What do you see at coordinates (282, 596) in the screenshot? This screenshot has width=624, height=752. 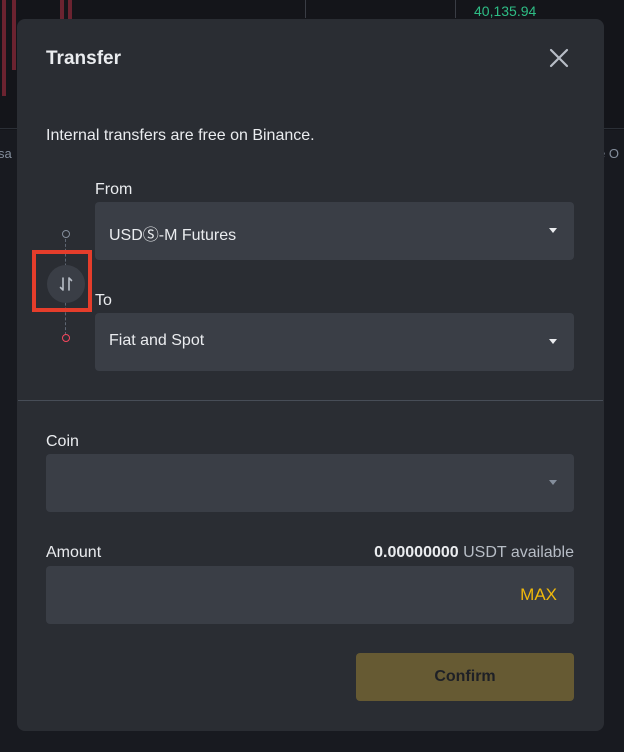 I see `amount-input` at bounding box center [282, 596].